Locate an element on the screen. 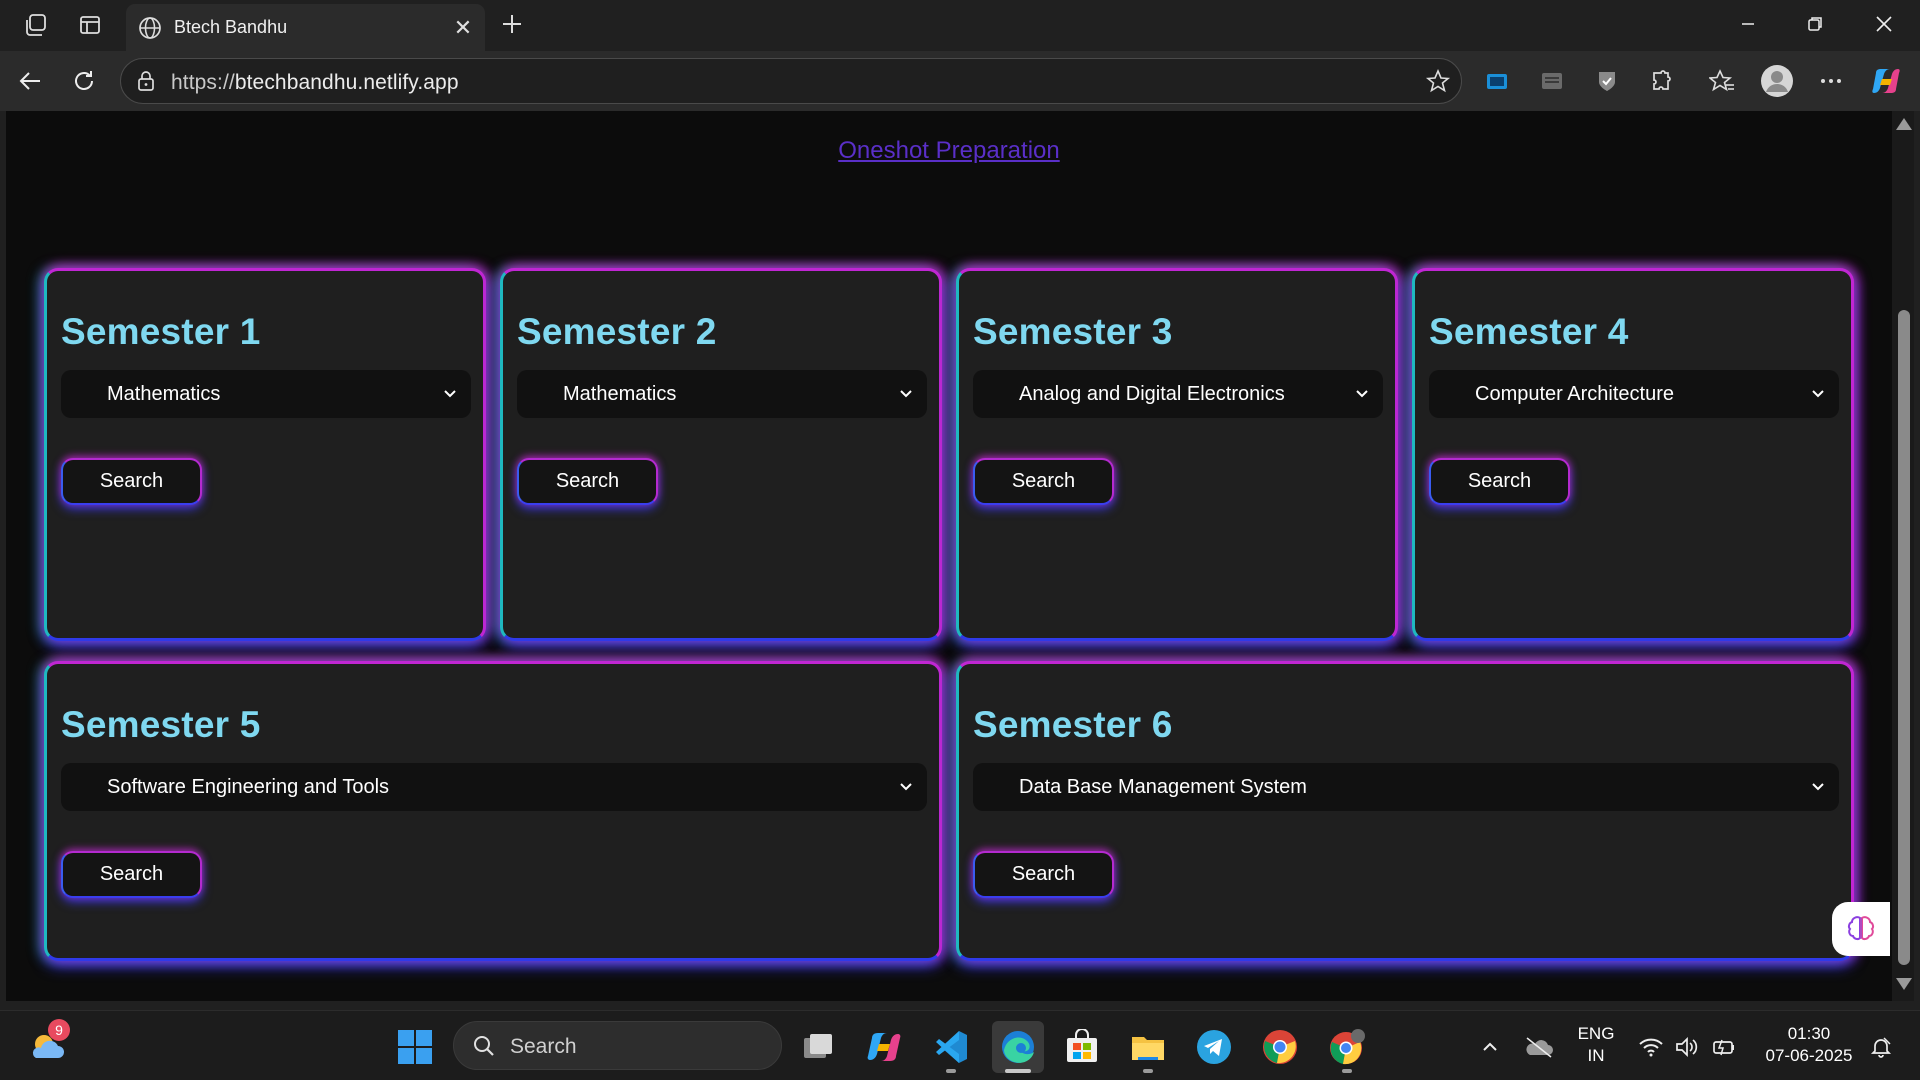  oneshot-link-container: Oneshot Preparation is located at coordinates (949, 151).